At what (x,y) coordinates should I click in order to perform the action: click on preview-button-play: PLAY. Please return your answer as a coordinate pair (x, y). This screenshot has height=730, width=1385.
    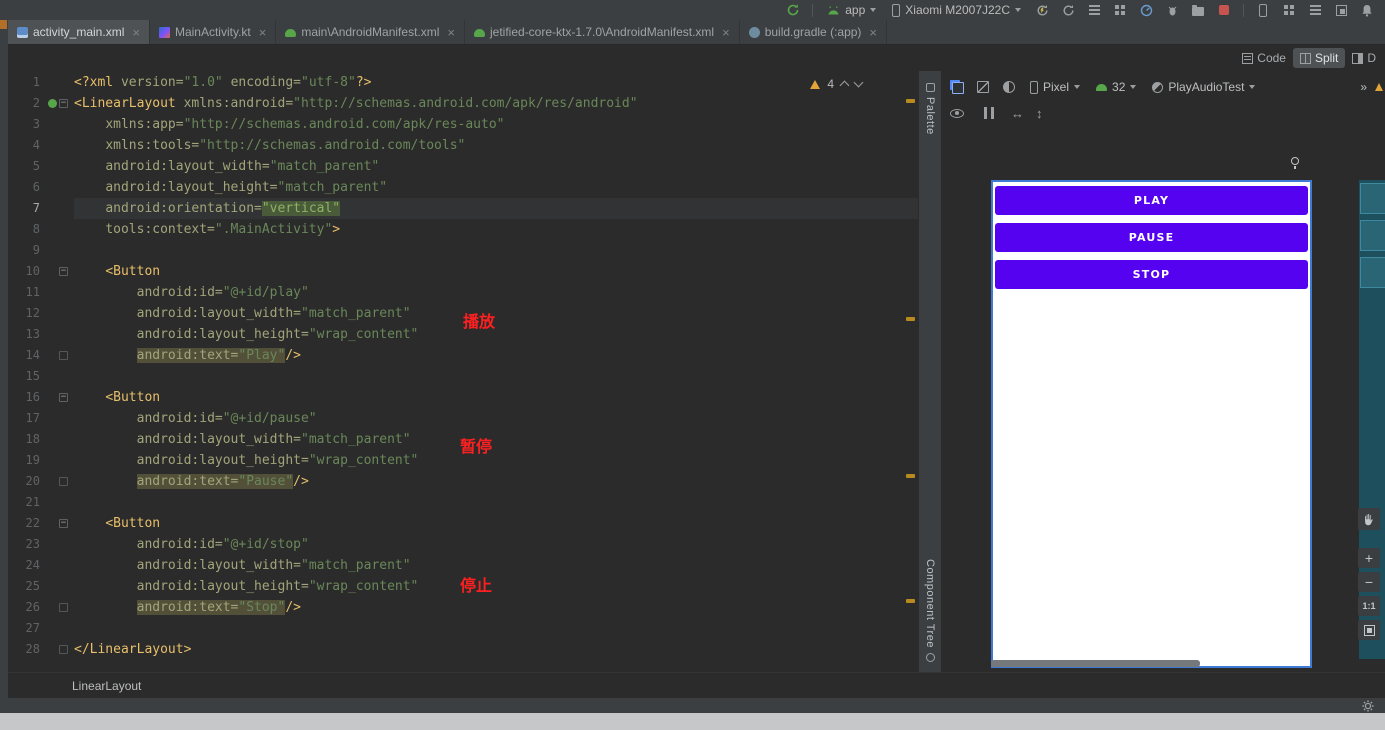
    Looking at the image, I should click on (1151, 200).